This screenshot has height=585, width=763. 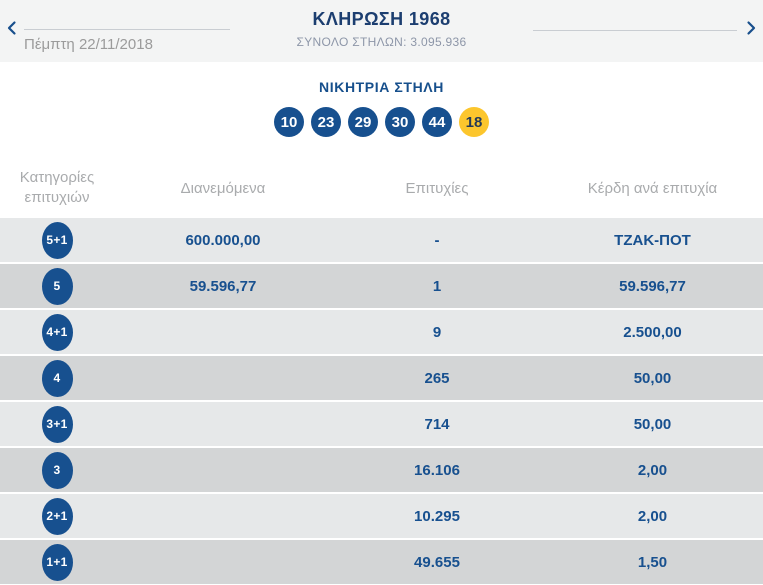 What do you see at coordinates (381, 378) in the screenshot?
I see `table-row: 4 265 50,00` at bounding box center [381, 378].